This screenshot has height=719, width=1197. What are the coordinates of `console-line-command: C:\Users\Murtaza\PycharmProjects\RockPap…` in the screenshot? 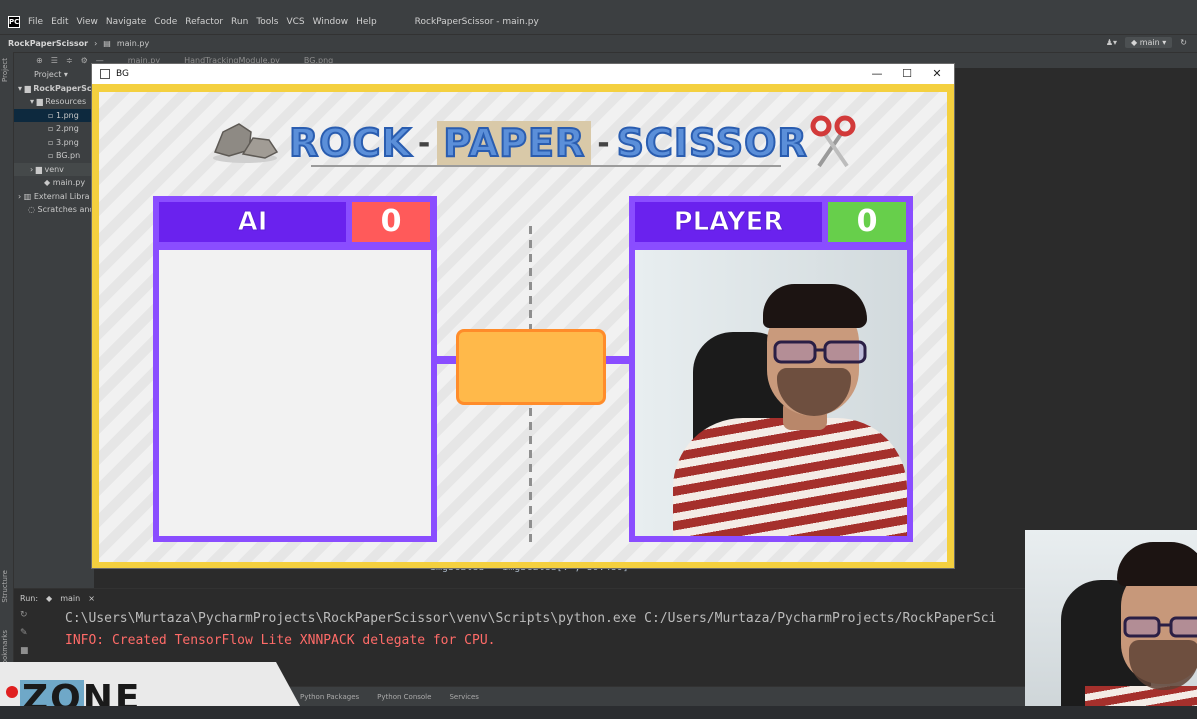 It's located at (531, 618).